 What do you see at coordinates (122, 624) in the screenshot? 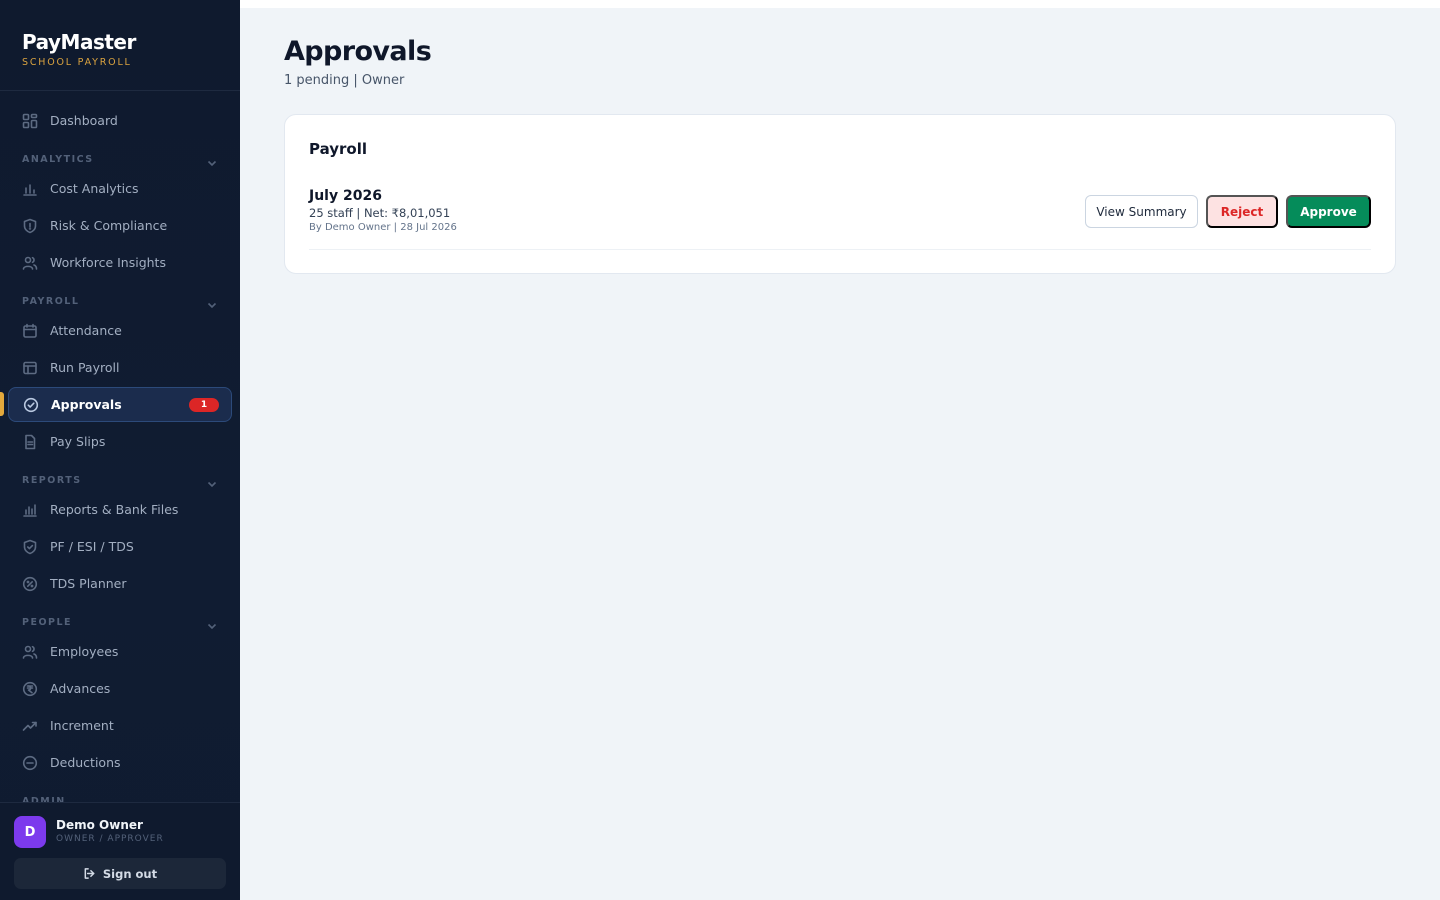
I see `section-people: PEOPLE` at bounding box center [122, 624].